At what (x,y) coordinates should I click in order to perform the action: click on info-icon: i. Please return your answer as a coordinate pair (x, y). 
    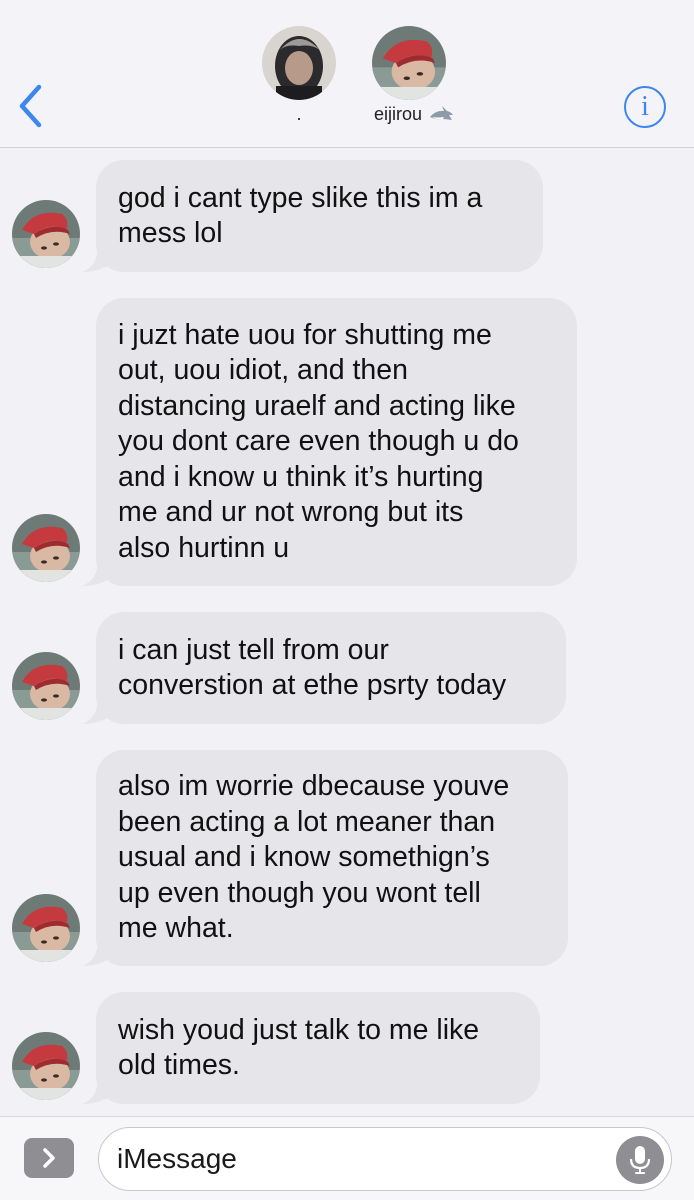
    Looking at the image, I should click on (645, 106).